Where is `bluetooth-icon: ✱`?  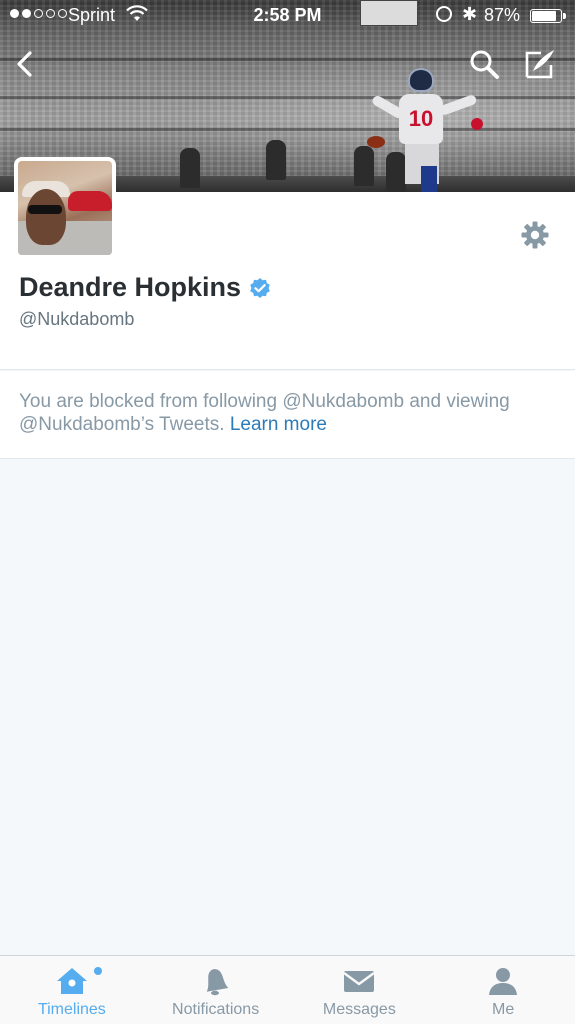
bluetooth-icon: ✱ is located at coordinates (470, 14).